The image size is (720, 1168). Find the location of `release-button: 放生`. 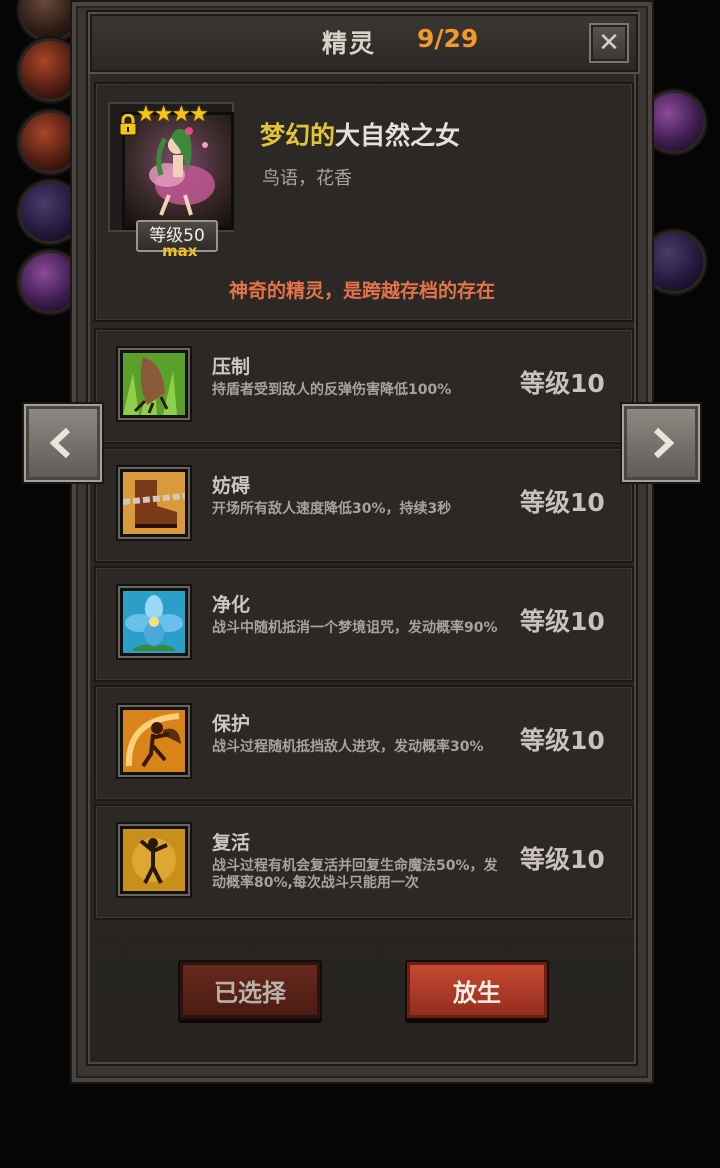

release-button: 放生 is located at coordinates (477, 990).